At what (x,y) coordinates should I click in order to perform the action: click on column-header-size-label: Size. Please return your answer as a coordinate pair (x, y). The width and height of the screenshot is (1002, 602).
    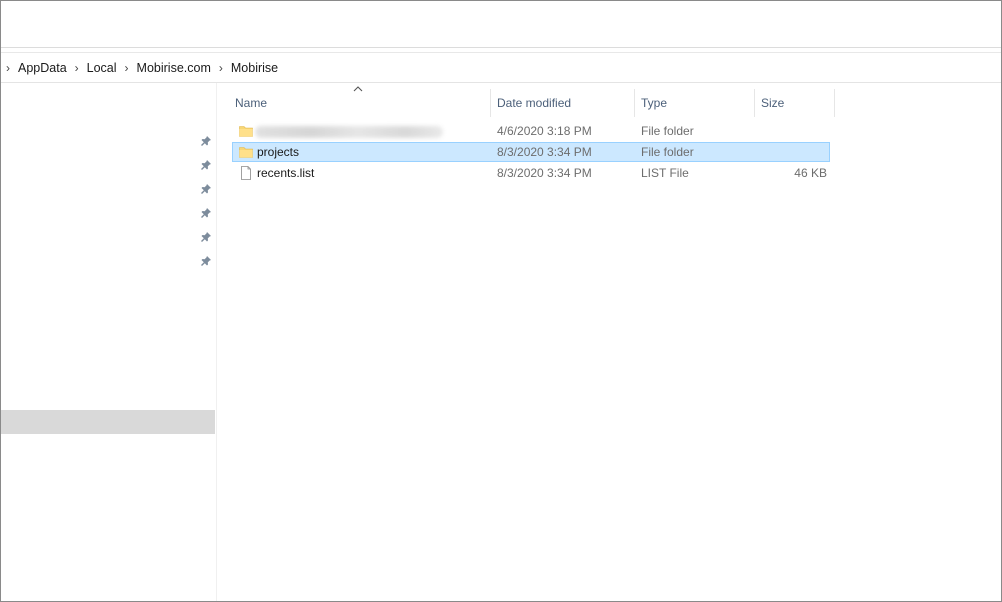
    Looking at the image, I should click on (773, 103).